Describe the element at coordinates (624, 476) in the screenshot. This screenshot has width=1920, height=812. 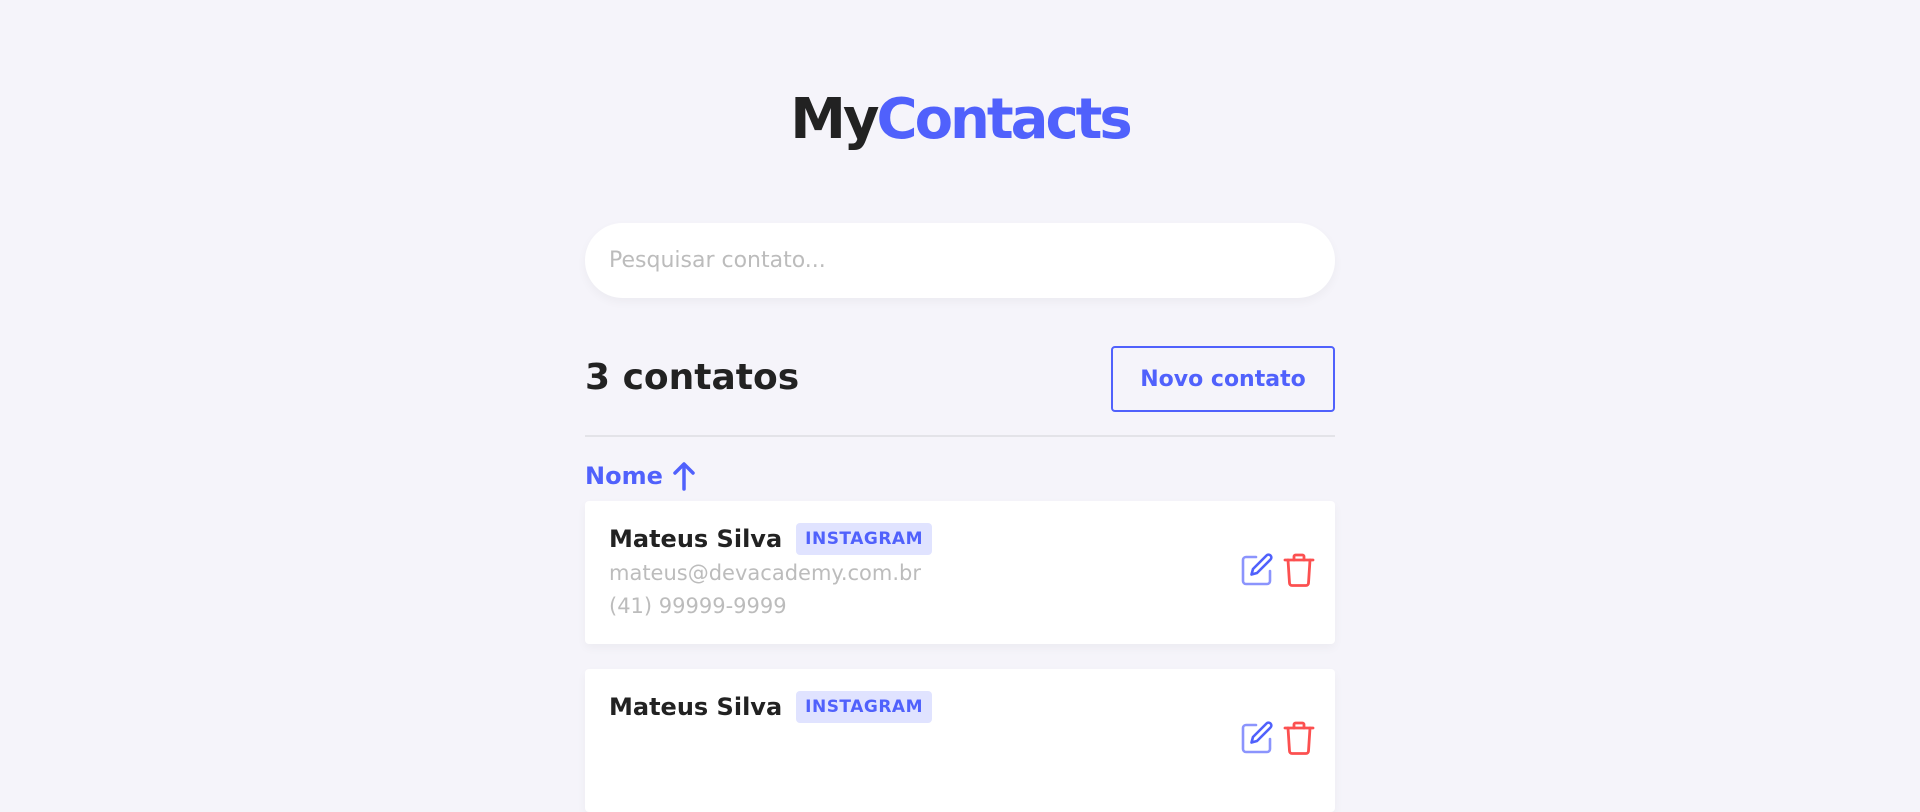
I see `sort-label: Nome` at that location.